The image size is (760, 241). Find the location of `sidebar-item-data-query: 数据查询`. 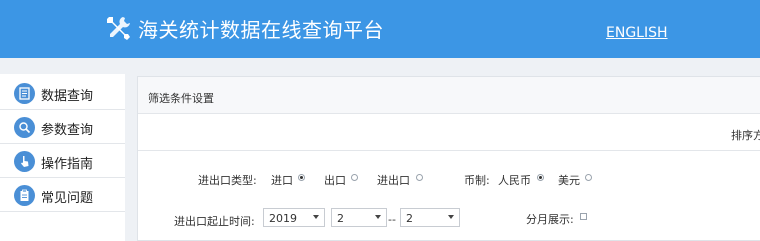

sidebar-item-data-query: 数据查询 is located at coordinates (62, 93).